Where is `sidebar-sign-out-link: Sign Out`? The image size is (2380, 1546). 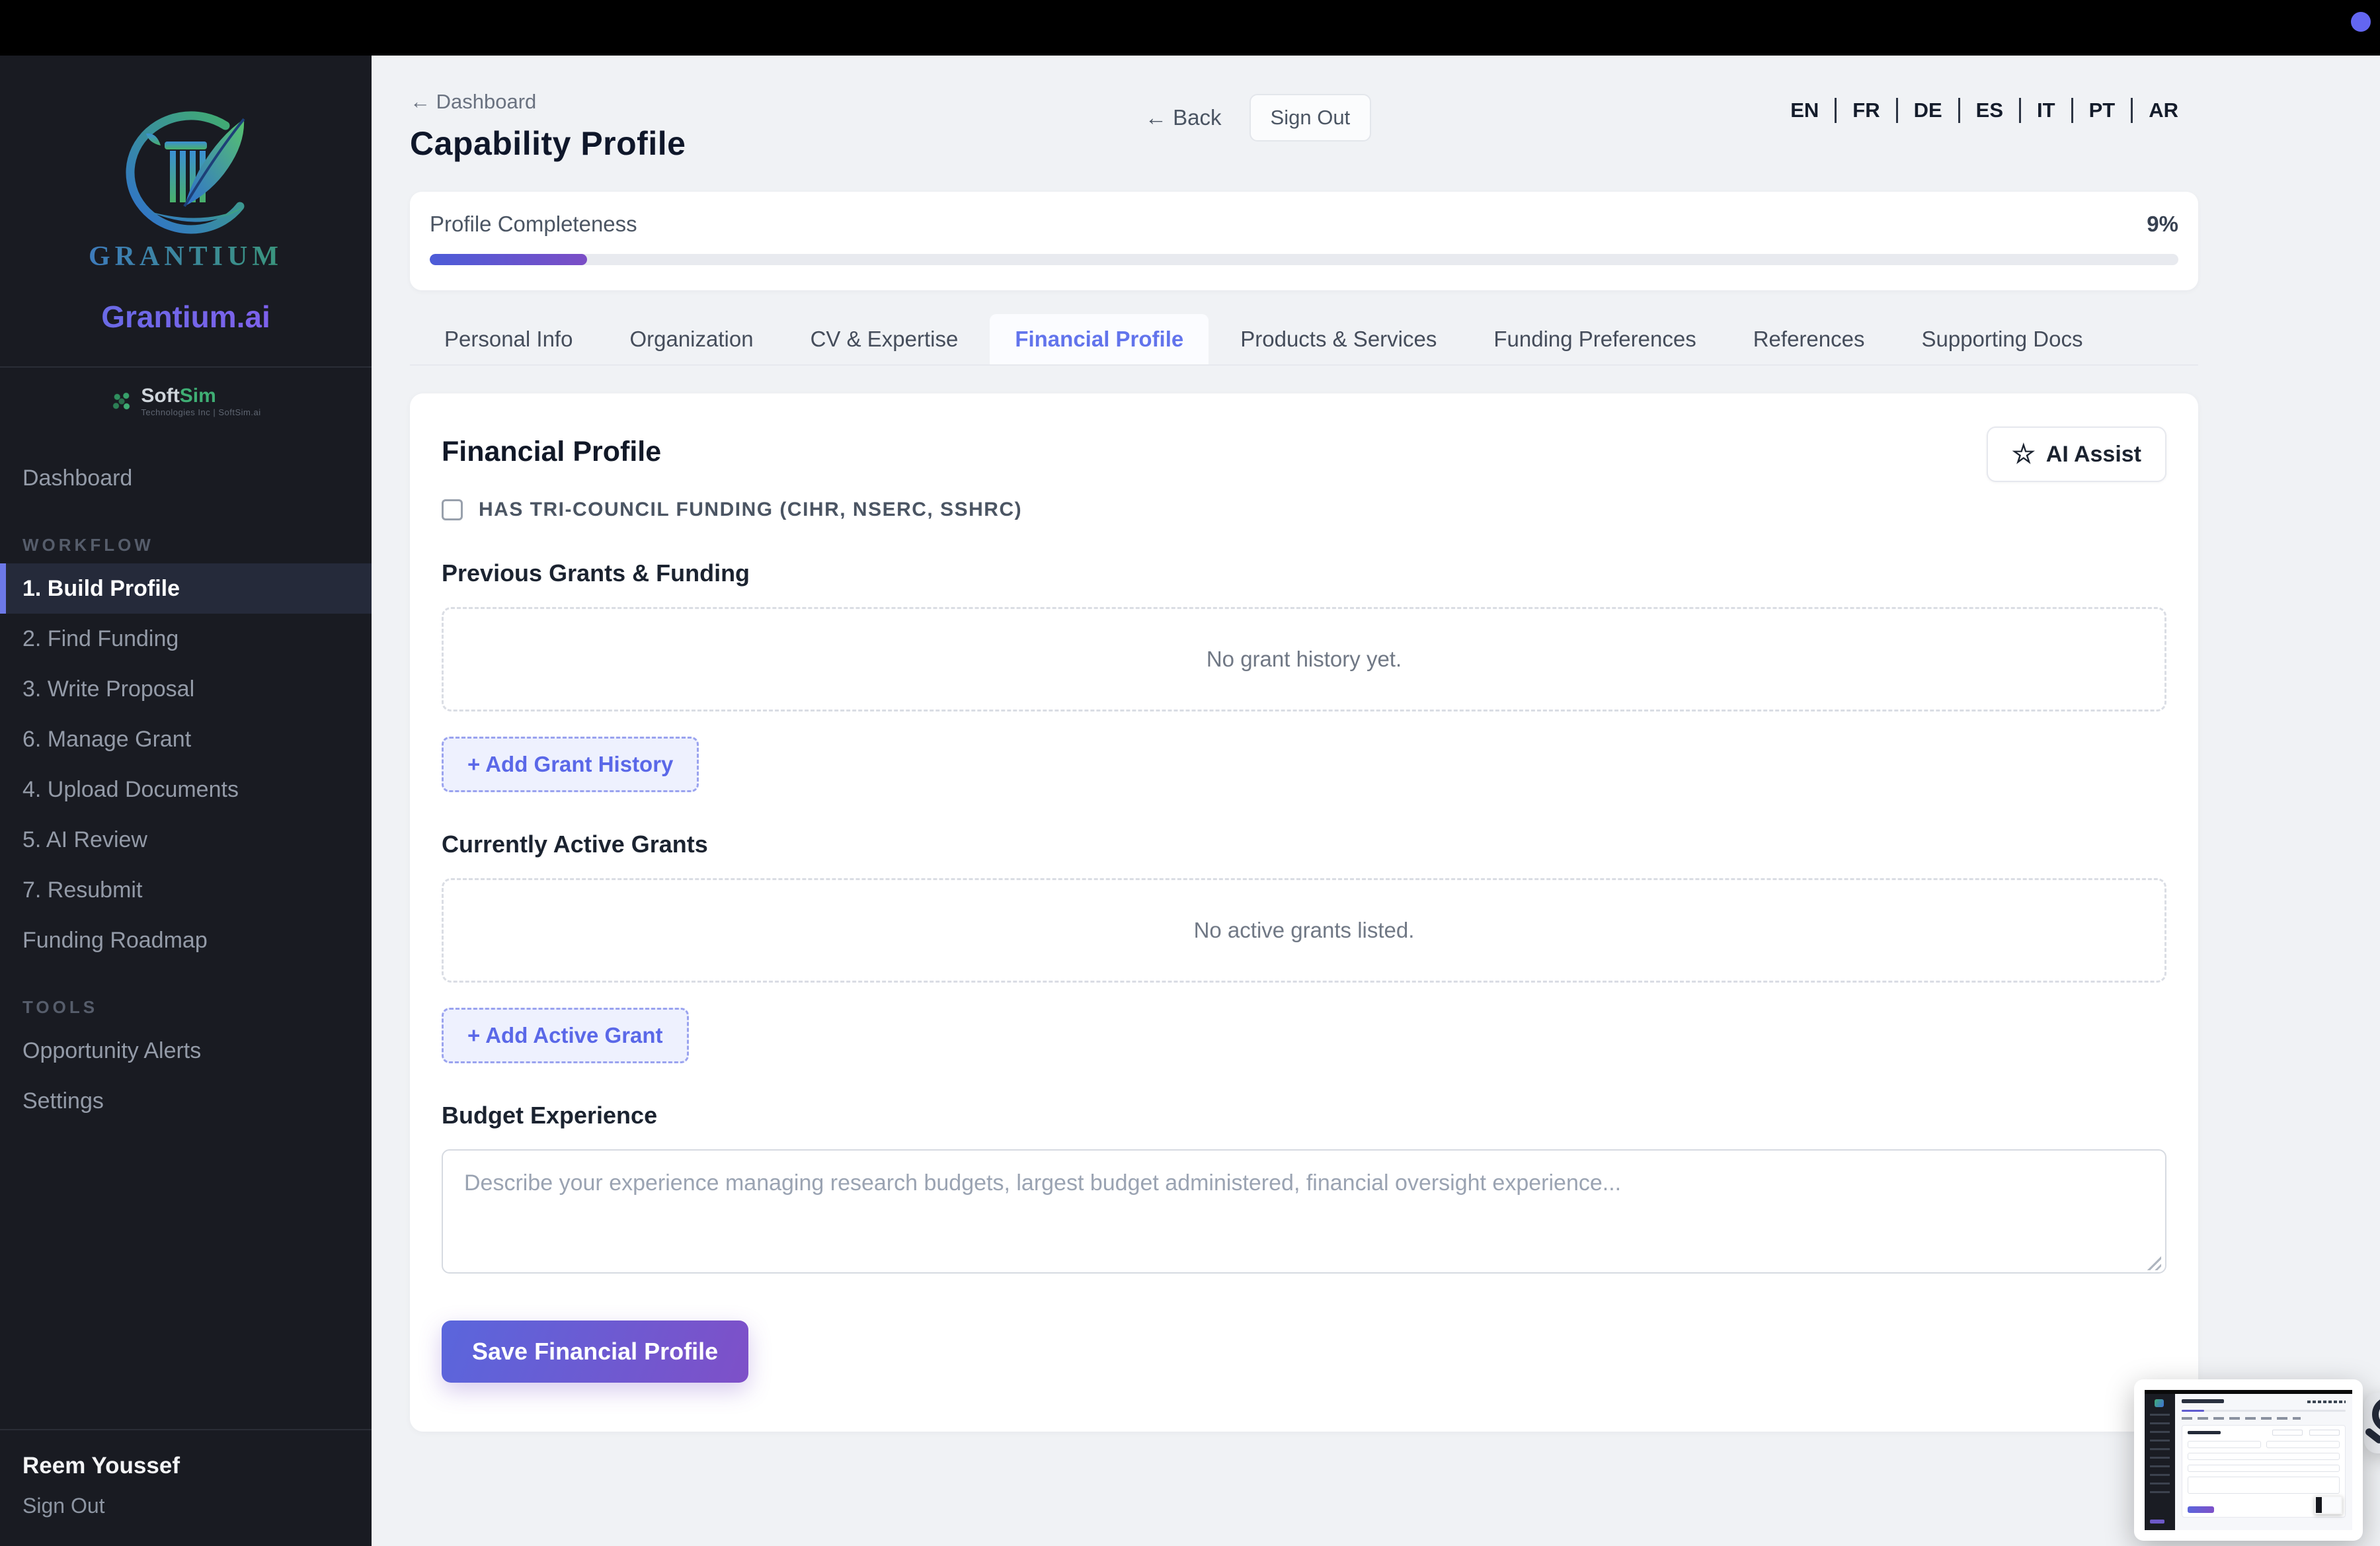
sidebar-sign-out-link: Sign Out is located at coordinates (185, 1506).